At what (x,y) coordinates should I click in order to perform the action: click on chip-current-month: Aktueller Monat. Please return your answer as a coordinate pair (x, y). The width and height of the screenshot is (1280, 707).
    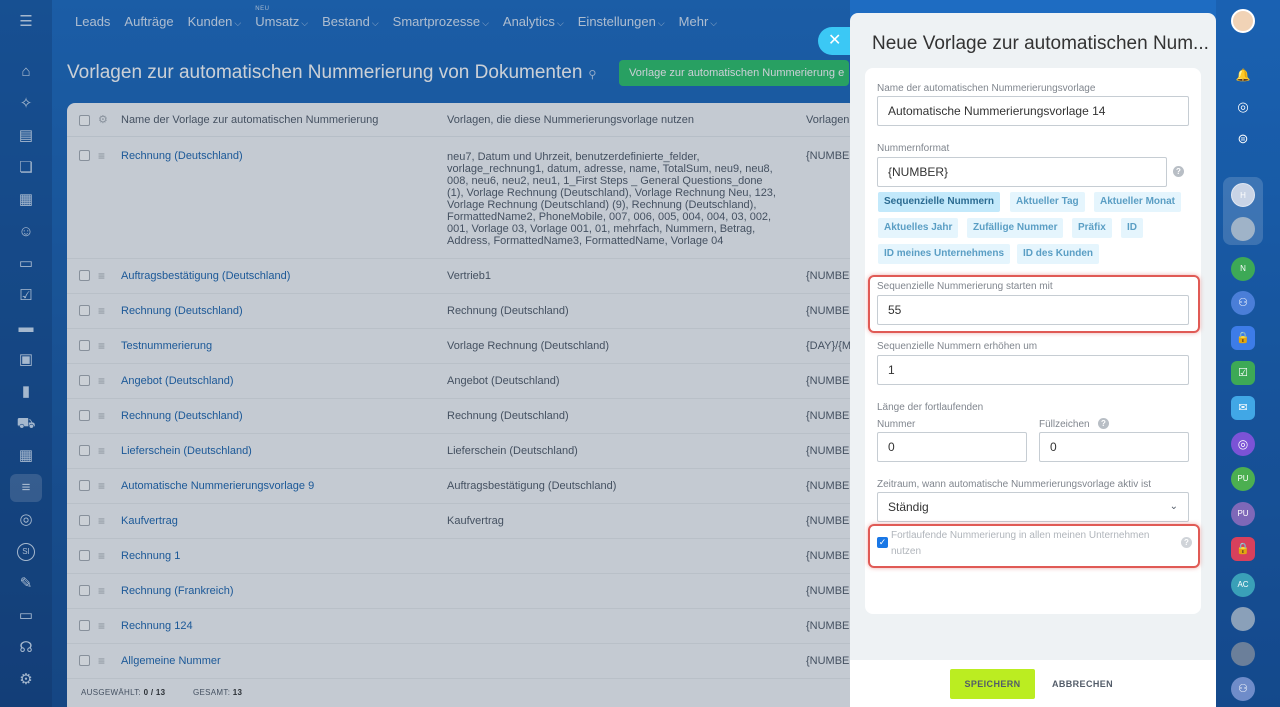
    Looking at the image, I should click on (1138, 202).